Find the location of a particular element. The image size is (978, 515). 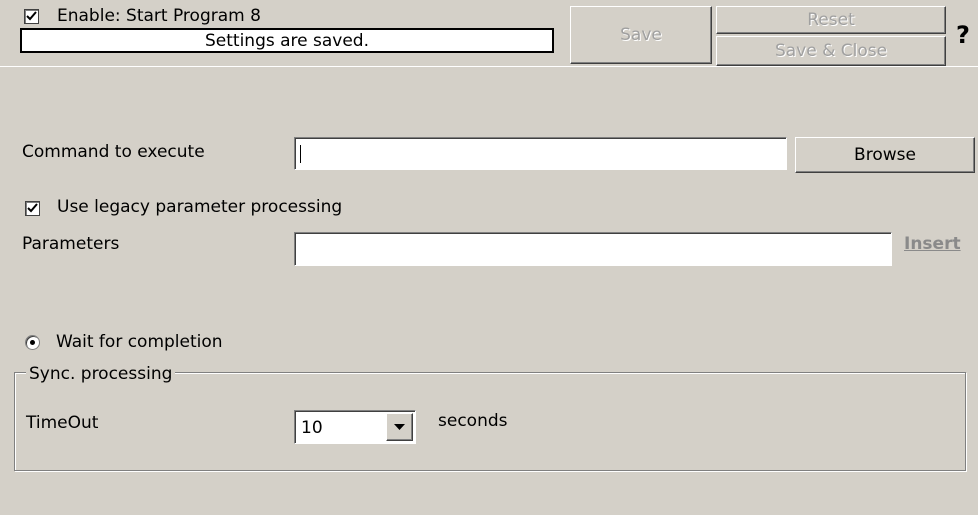

save-close-button-label: Save & Close is located at coordinates (831, 51).